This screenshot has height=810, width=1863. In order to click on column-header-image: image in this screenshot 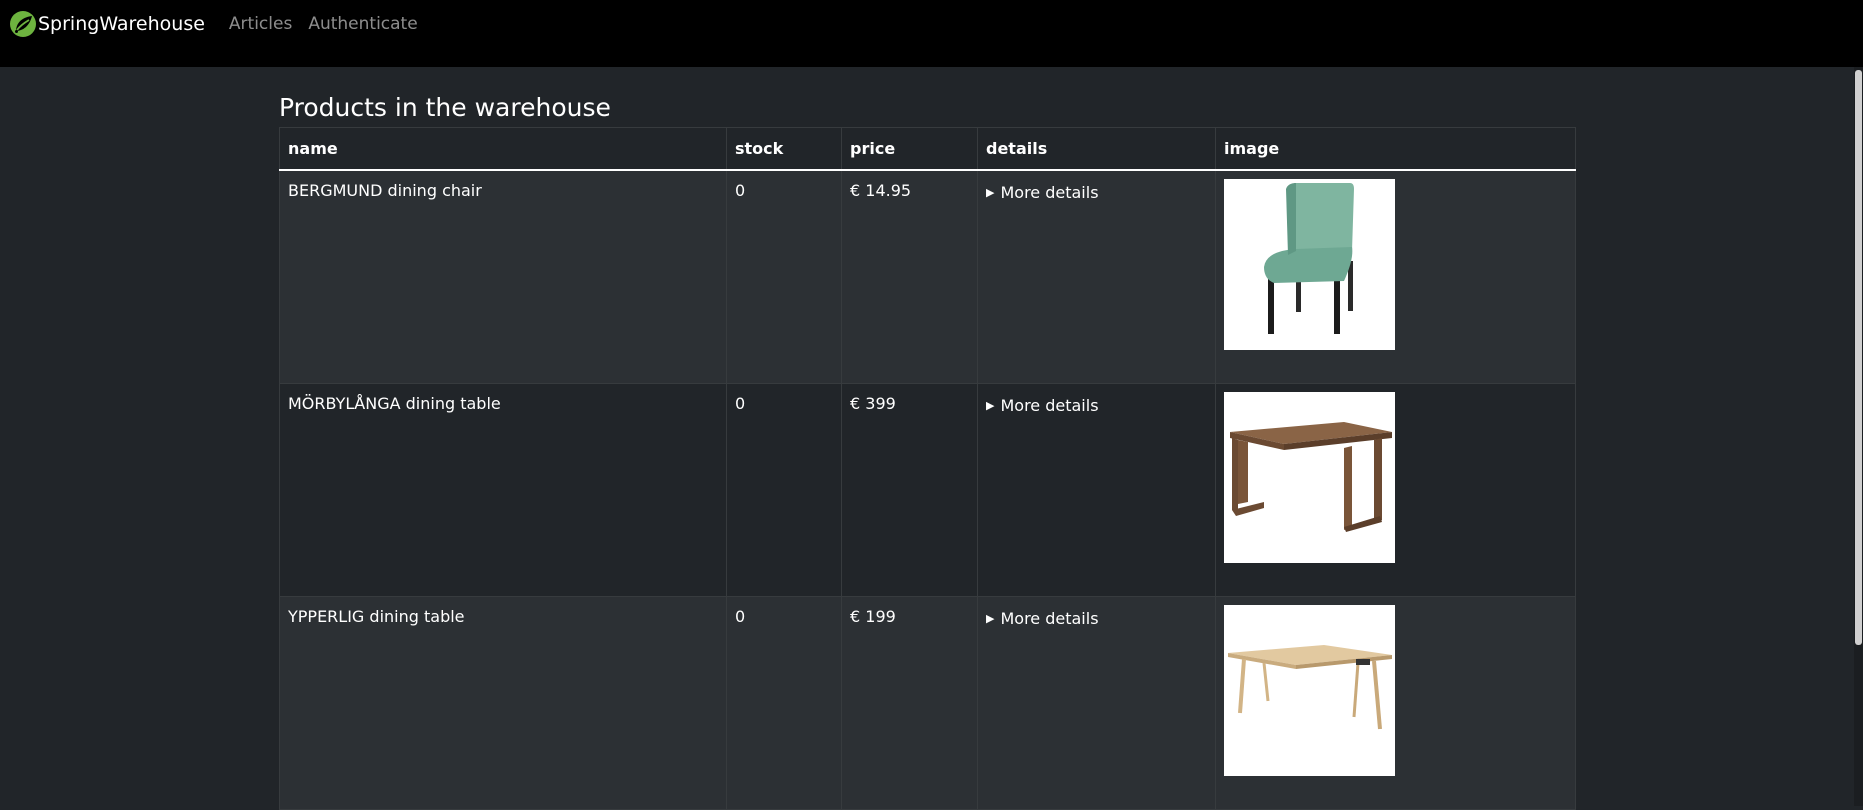, I will do `click(1395, 149)`.